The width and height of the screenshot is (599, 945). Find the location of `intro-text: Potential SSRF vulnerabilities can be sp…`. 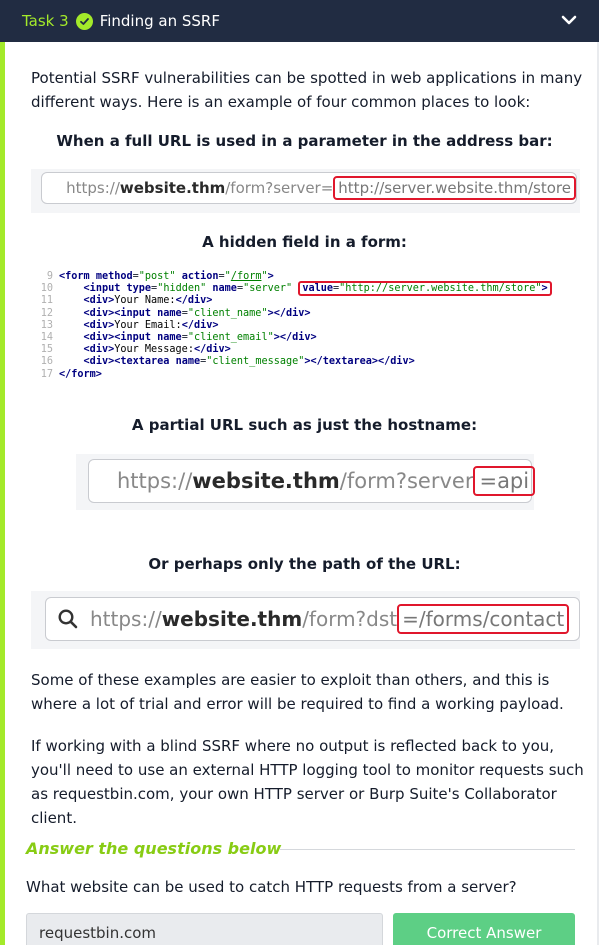

intro-text: Potential SSRF vulnerabilities can be sp… is located at coordinates (307, 90).